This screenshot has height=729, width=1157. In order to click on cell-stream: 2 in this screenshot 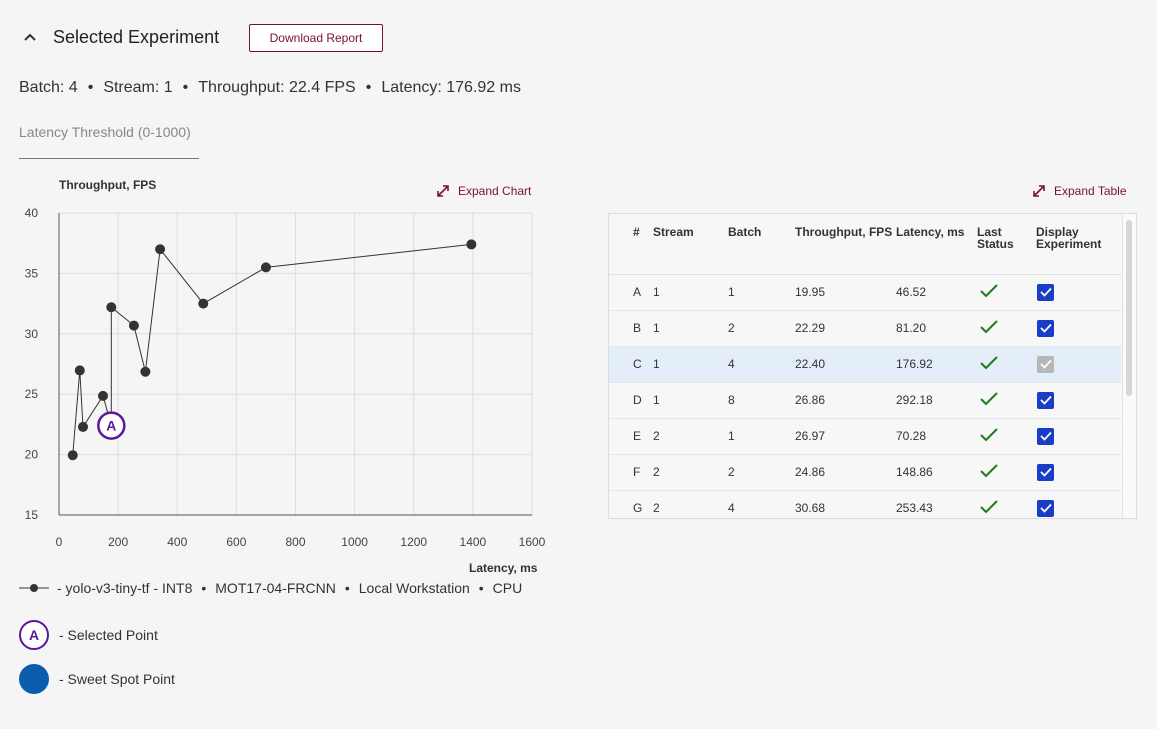, I will do `click(690, 436)`.